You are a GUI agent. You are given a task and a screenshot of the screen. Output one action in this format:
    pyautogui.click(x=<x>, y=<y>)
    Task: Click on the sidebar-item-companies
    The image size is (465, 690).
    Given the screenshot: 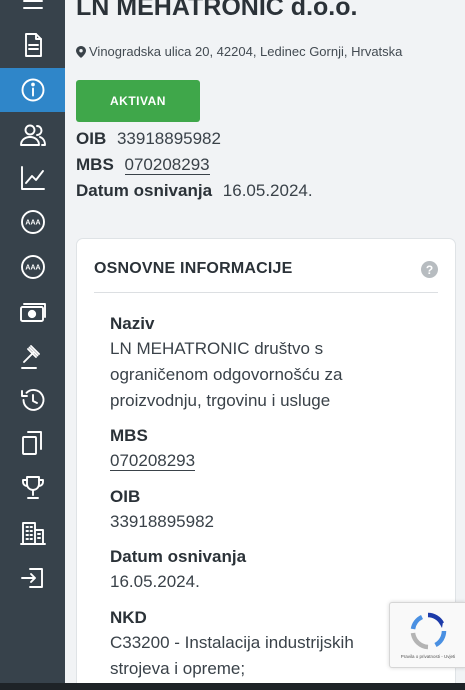 What is the action you would take?
    pyautogui.click(x=32, y=533)
    